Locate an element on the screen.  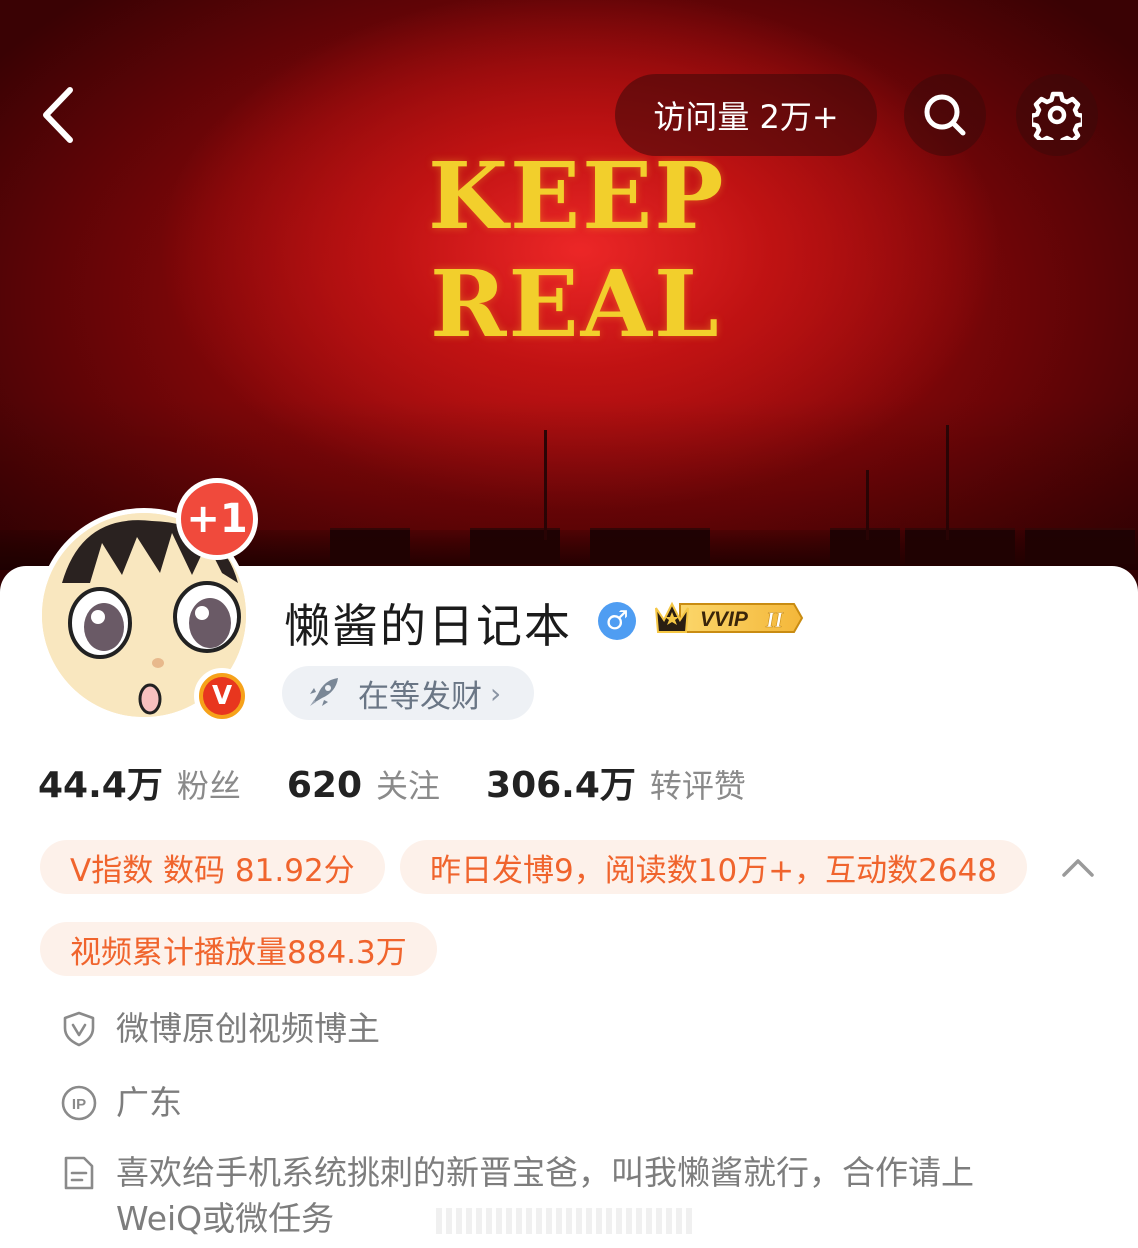
ip-location-row: IP 广东 is located at coordinates (121, 1103).